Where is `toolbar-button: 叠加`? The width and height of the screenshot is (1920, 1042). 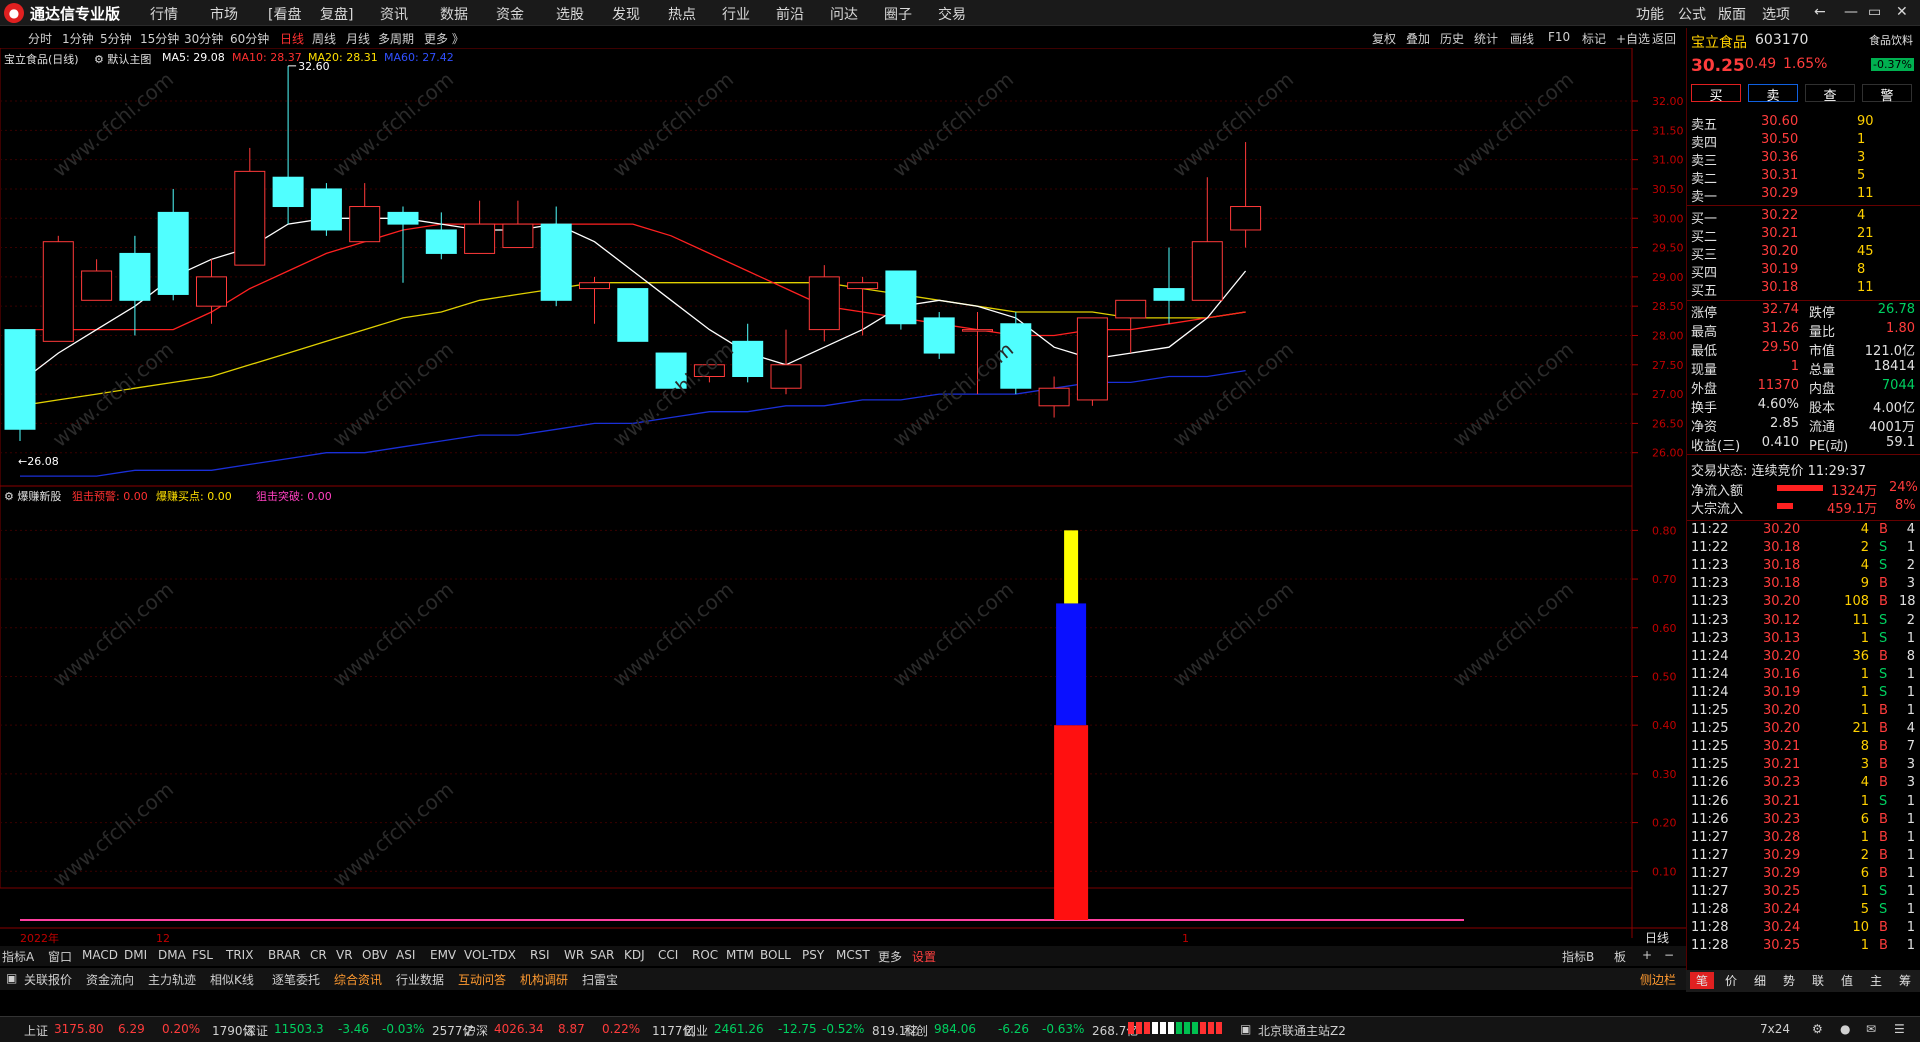
toolbar-button: 叠加 is located at coordinates (1418, 38).